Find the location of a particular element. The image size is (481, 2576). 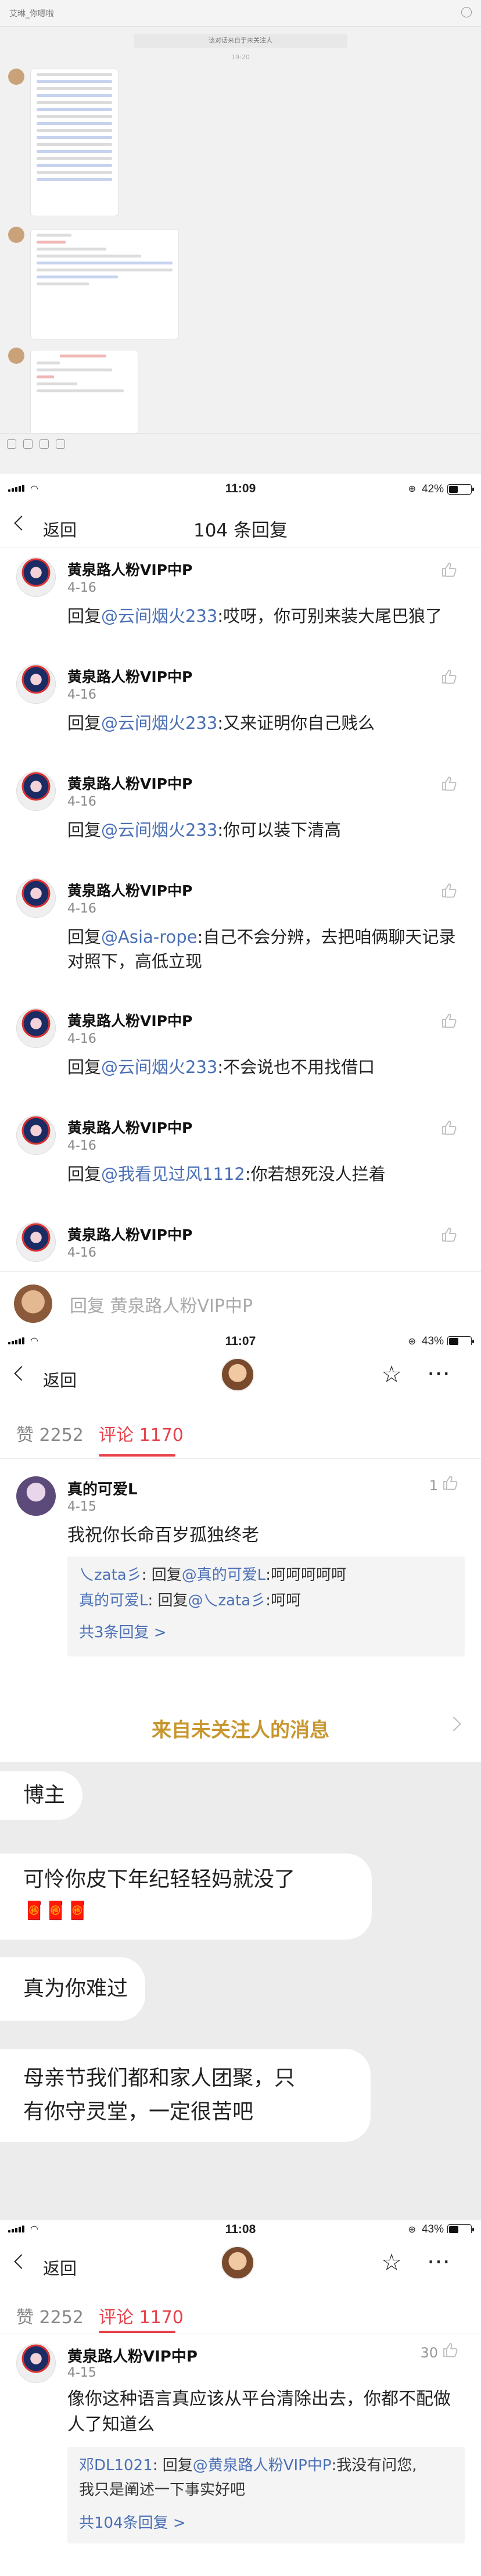

chat-timestamp: 19:20 is located at coordinates (240, 57).